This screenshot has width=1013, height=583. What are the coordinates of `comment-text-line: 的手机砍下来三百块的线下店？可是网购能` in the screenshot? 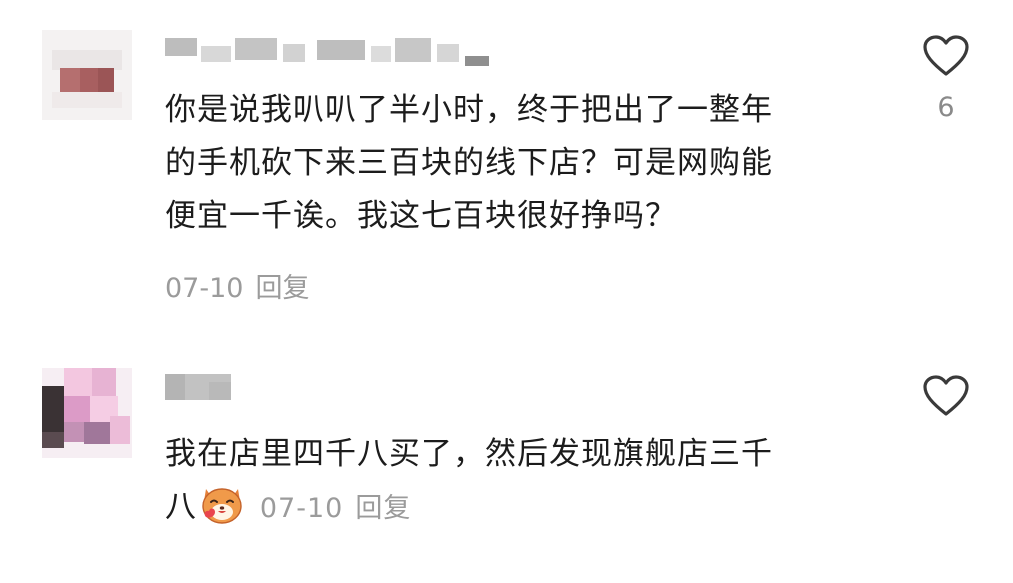 It's located at (469, 163).